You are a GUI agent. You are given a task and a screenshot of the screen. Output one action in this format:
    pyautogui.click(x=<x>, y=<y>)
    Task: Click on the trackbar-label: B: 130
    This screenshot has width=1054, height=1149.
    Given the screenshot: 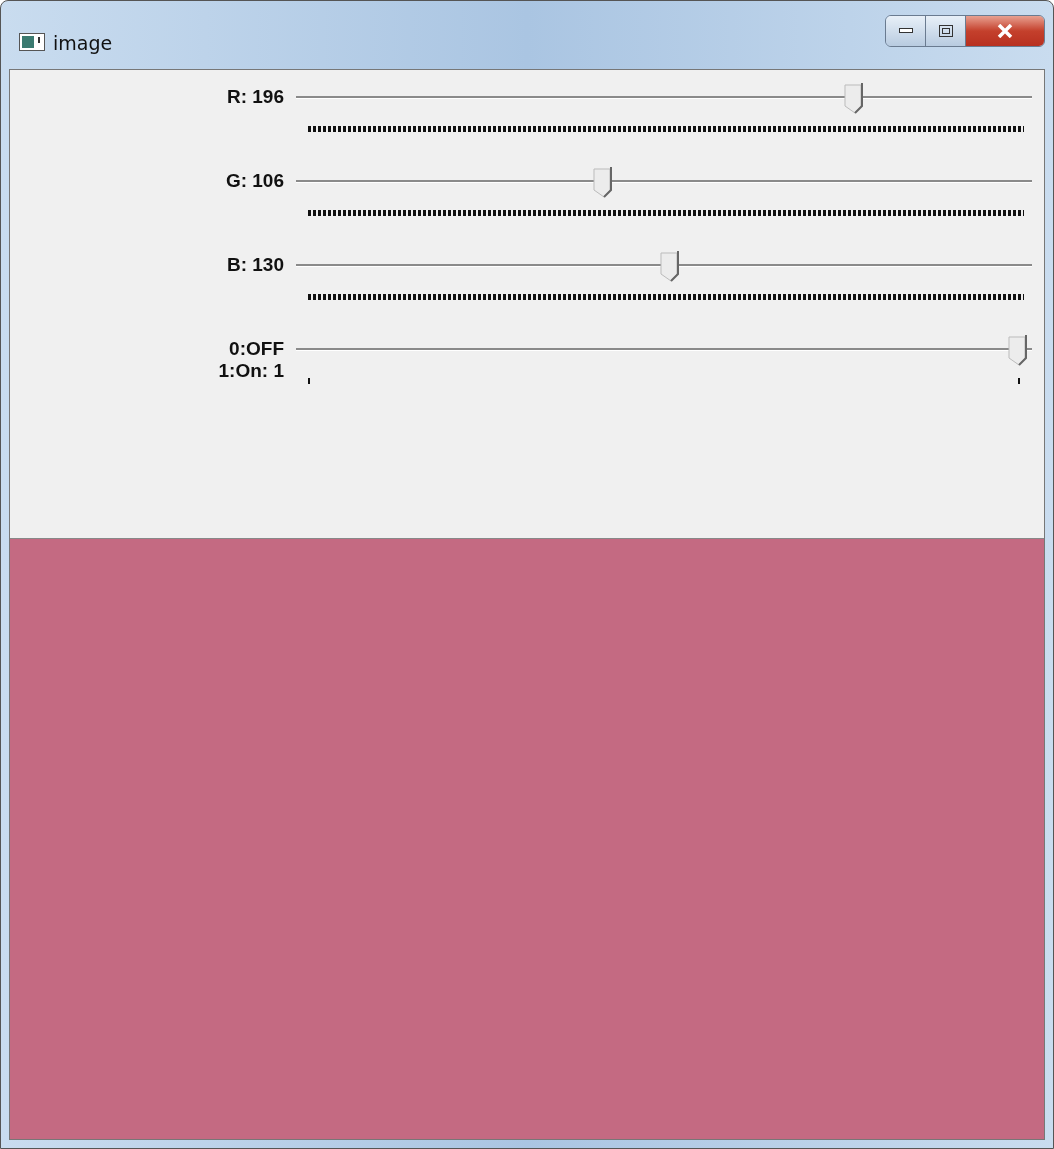 What is the action you would take?
    pyautogui.click(x=254, y=265)
    